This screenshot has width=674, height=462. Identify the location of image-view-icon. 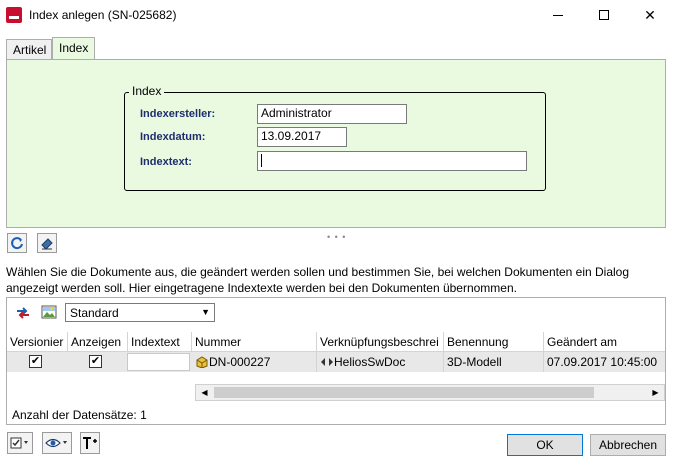
(49, 312).